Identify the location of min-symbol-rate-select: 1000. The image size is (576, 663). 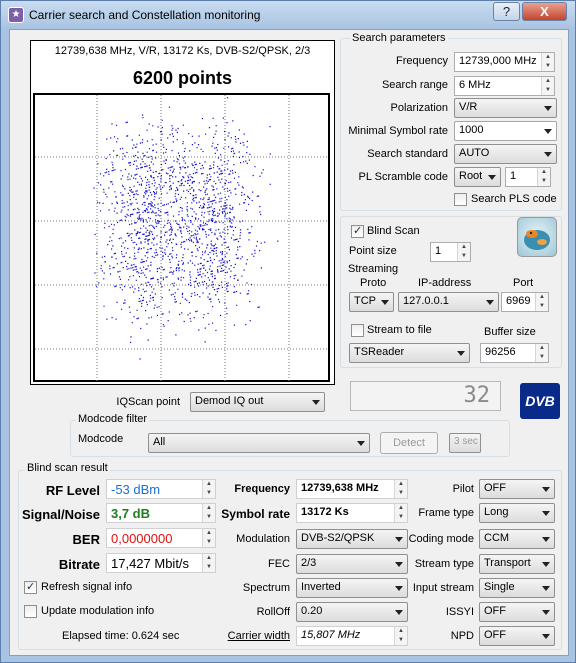
(505, 131).